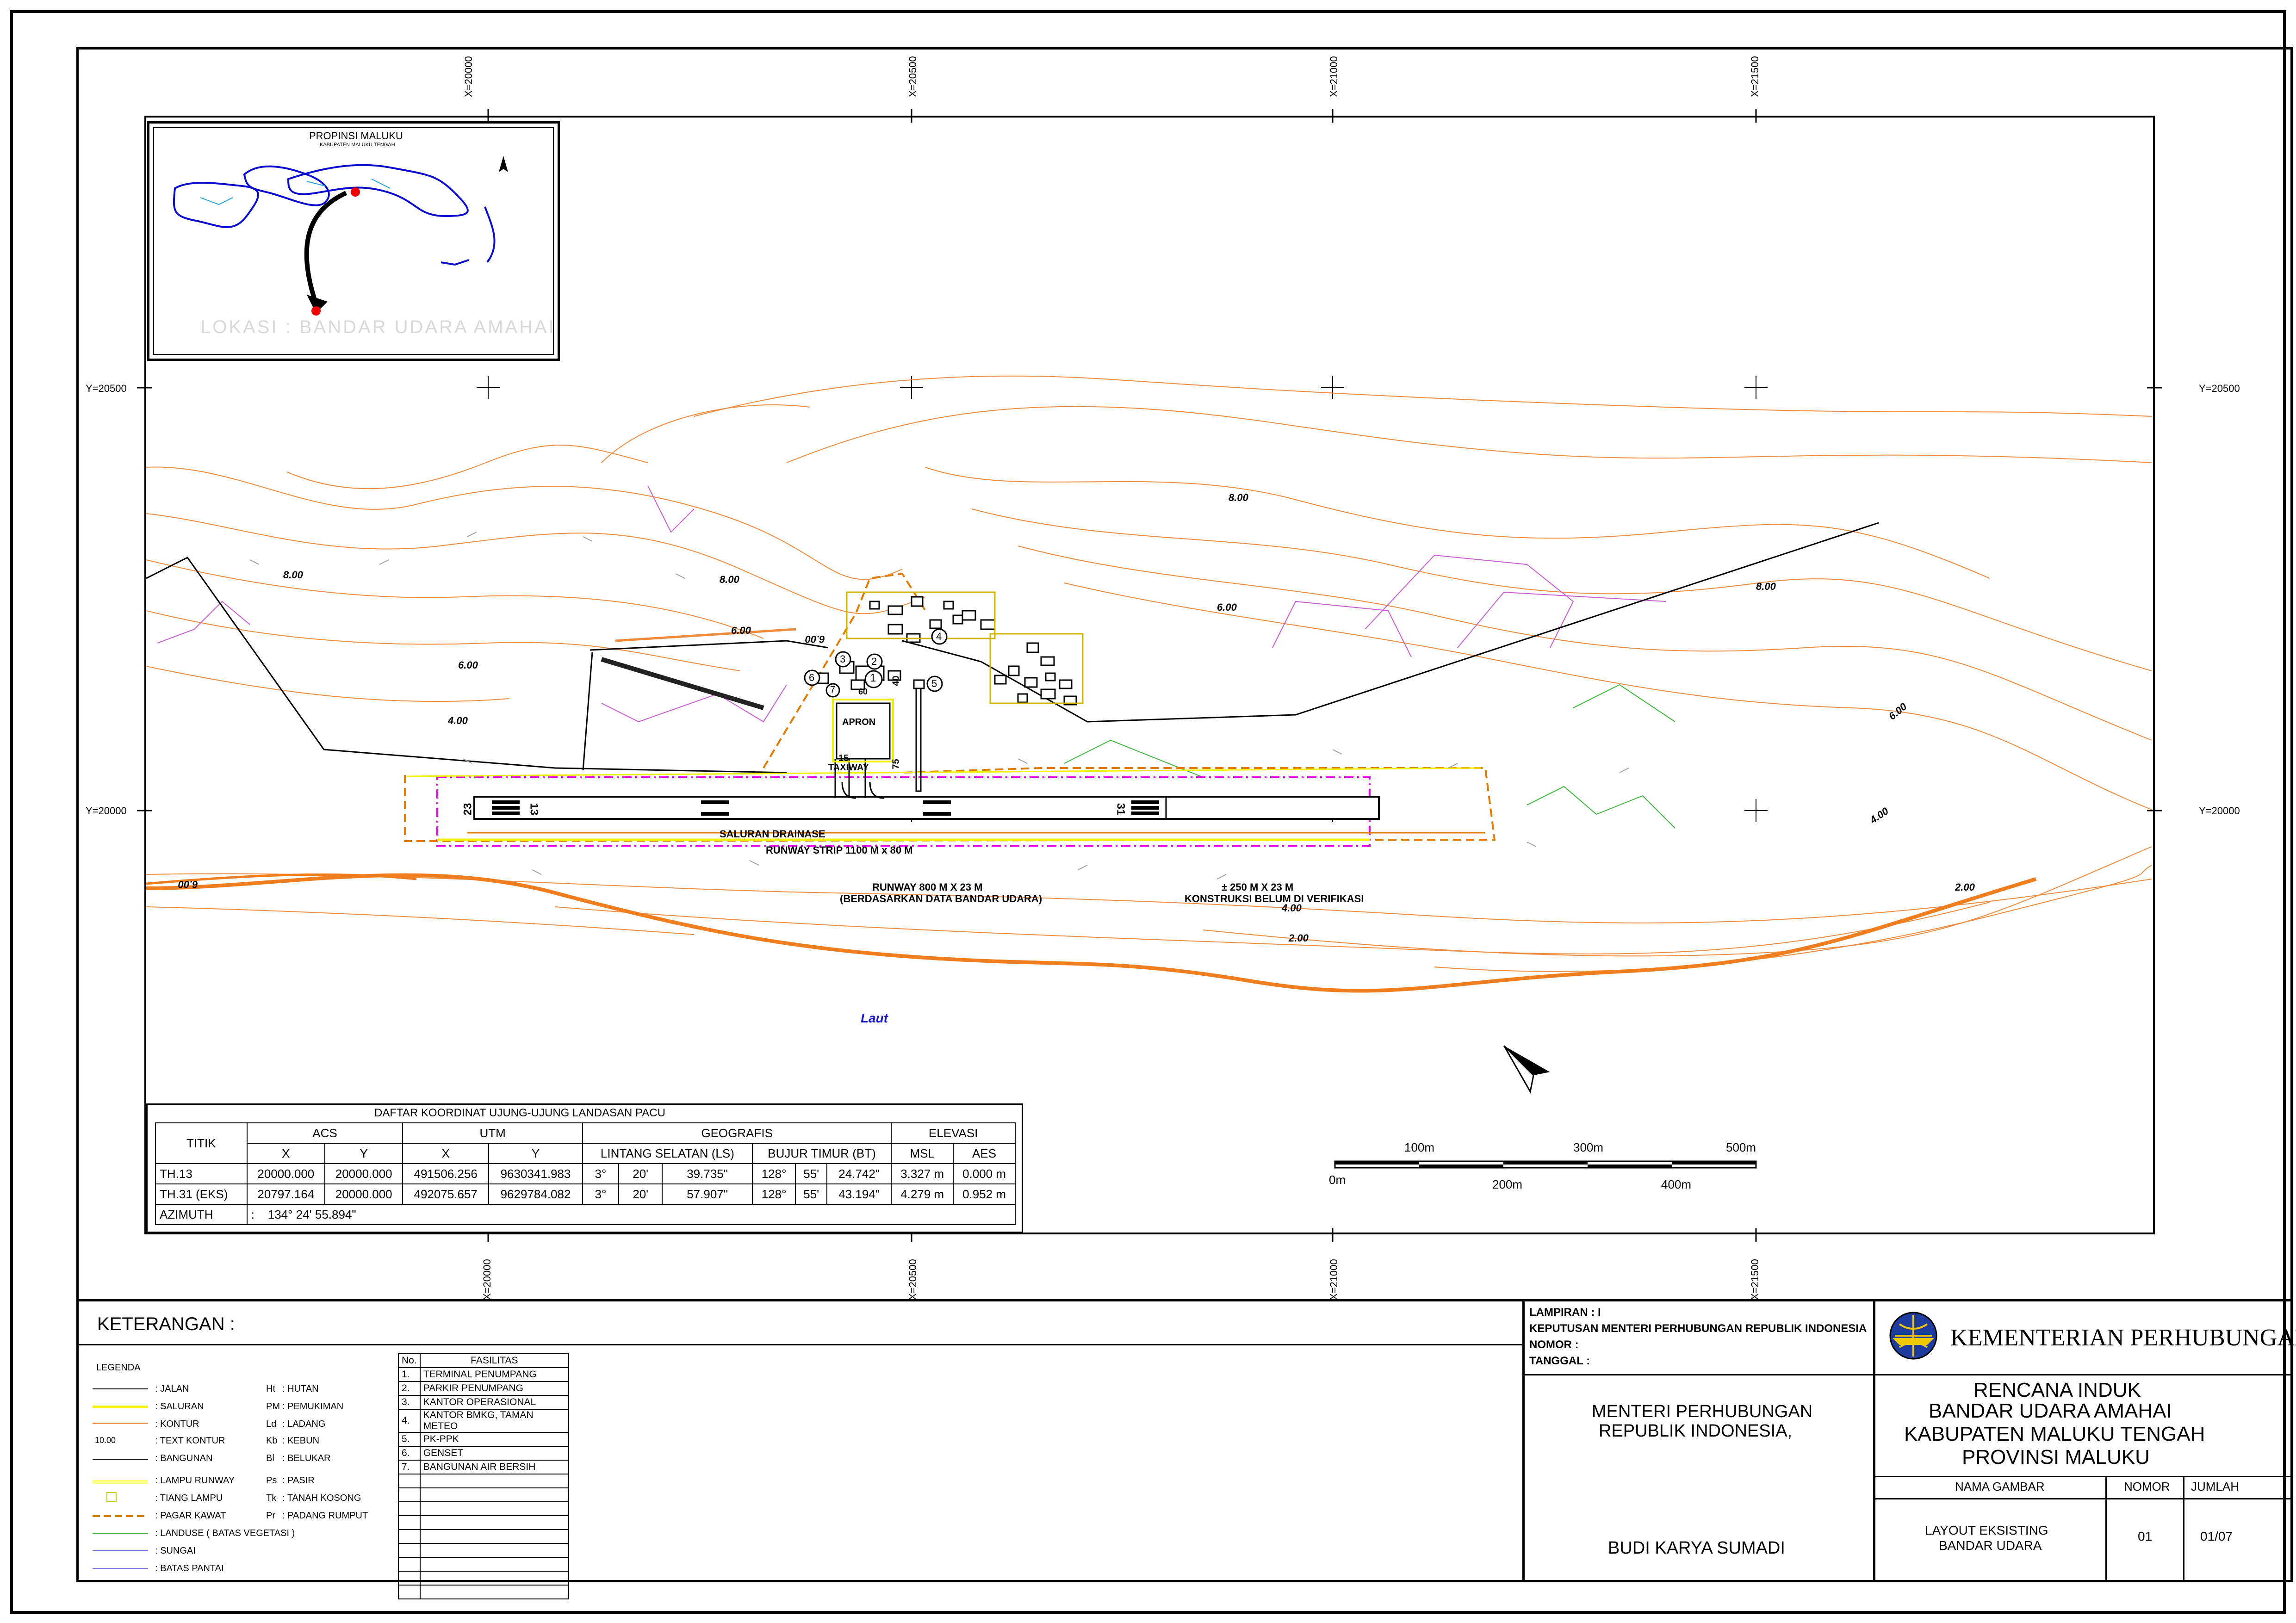 The height and width of the screenshot is (1623, 2296). I want to click on cell: 9629784.082, so click(535, 1194).